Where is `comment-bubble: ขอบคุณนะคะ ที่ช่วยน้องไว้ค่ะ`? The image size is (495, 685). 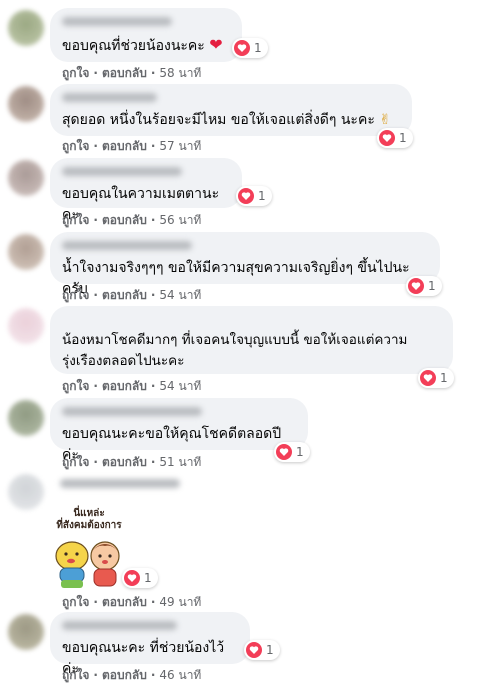
comment-bubble: ขอบคุณนะคะ ที่ช่วยน้องไว้ค่ะ is located at coordinates (150, 644).